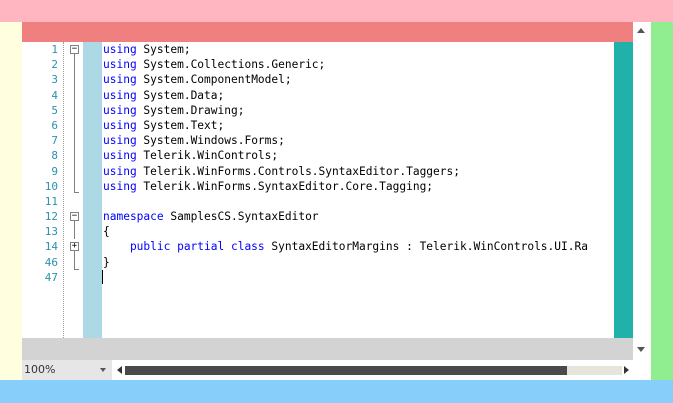  What do you see at coordinates (623, 190) in the screenshot?
I see `editor-right-margin` at bounding box center [623, 190].